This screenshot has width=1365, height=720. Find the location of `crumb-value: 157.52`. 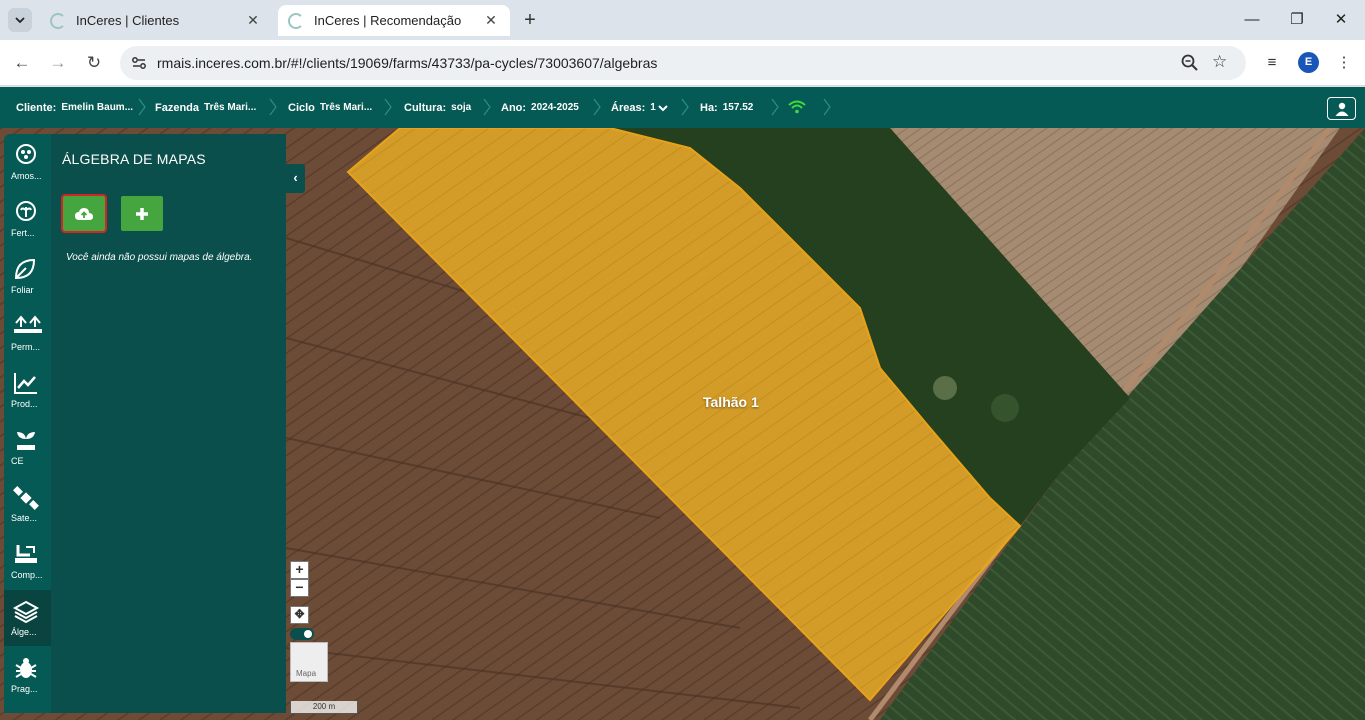

crumb-value: 157.52 is located at coordinates (738, 107).